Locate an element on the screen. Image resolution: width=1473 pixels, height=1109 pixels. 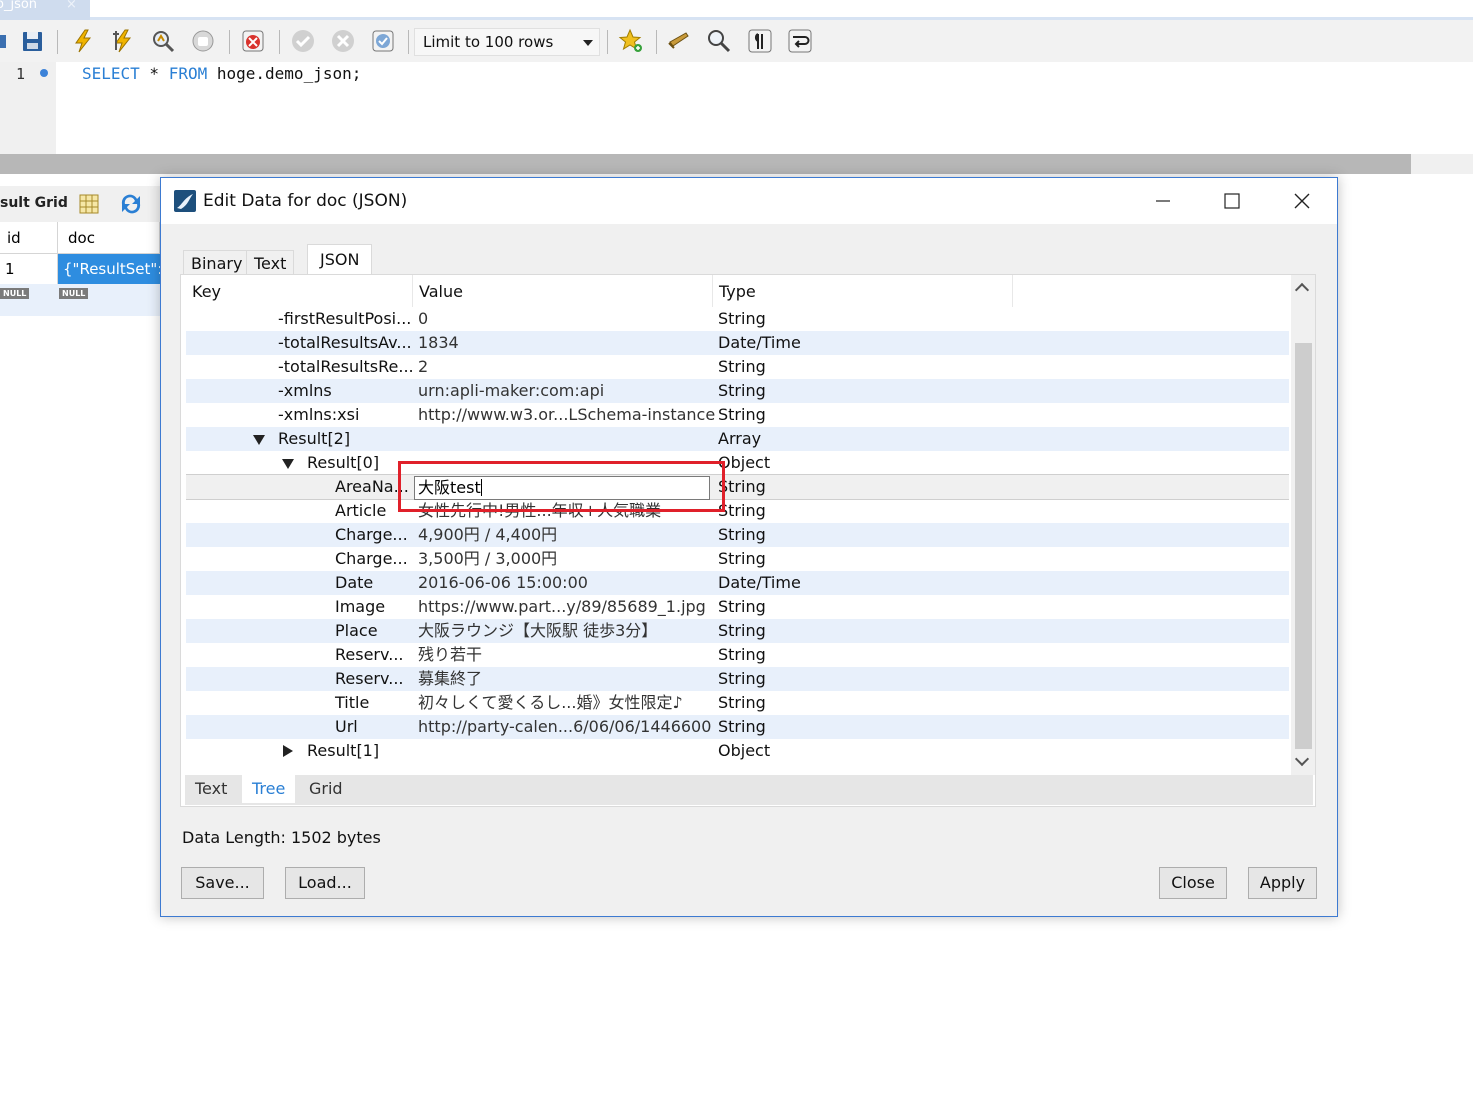
scroll-down-icon is located at coordinates (1302, 759).